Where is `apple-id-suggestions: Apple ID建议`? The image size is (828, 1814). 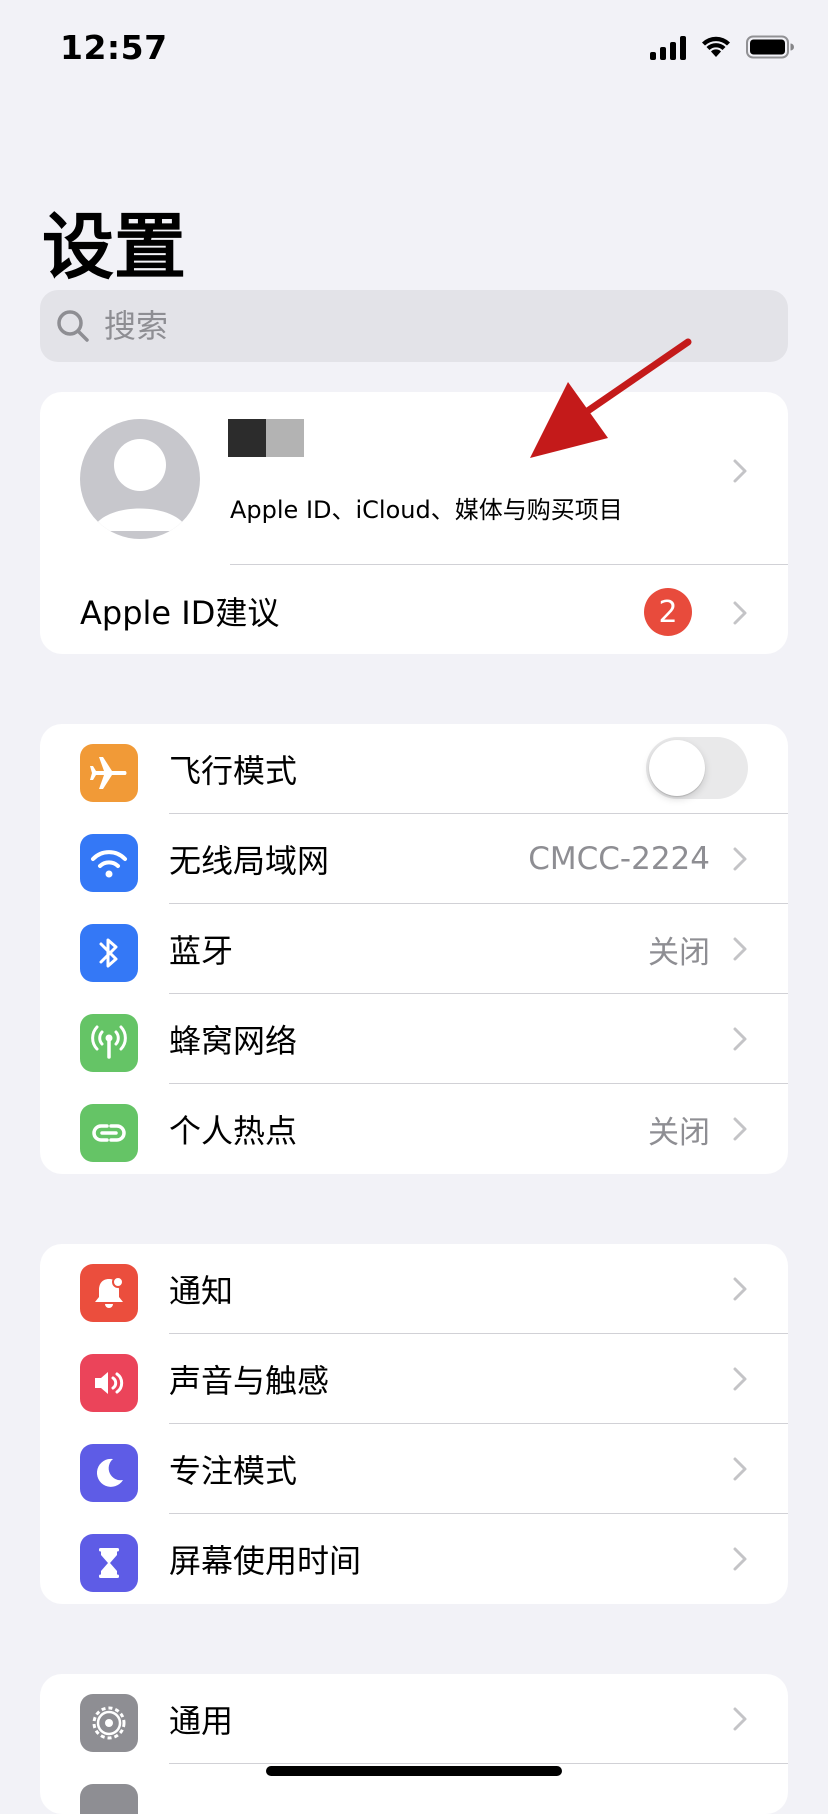
apple-id-suggestions: Apple ID建议 is located at coordinates (179, 611).